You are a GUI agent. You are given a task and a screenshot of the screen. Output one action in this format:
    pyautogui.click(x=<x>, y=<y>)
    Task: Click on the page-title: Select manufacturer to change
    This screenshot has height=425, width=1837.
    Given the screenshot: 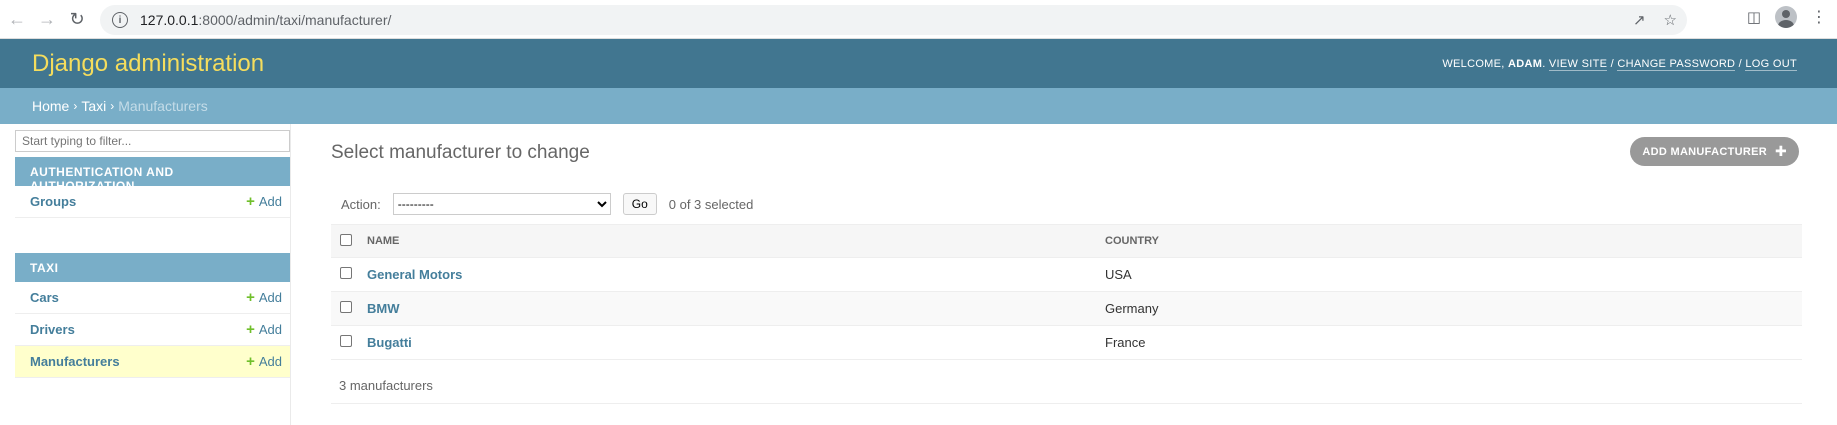 What is the action you would take?
    pyautogui.click(x=460, y=152)
    